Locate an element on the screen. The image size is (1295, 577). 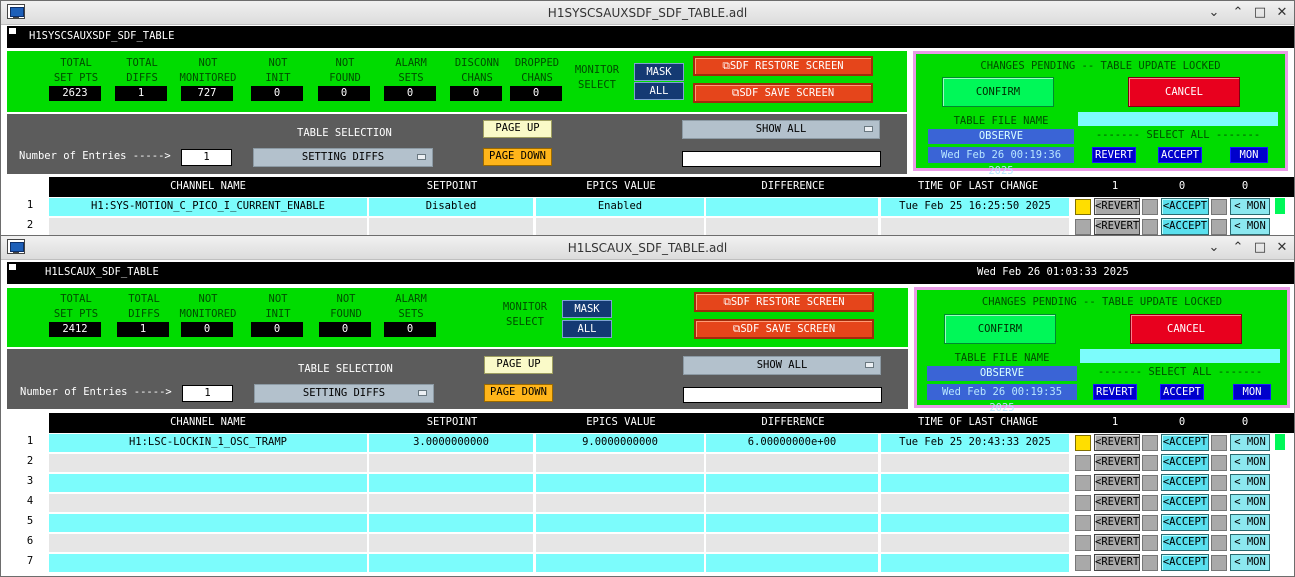
window-titlebar: H1LSCAUX_SDF_TABLE.adl ⌄ ⌃ □ ✕ is located at coordinates (647, 248).